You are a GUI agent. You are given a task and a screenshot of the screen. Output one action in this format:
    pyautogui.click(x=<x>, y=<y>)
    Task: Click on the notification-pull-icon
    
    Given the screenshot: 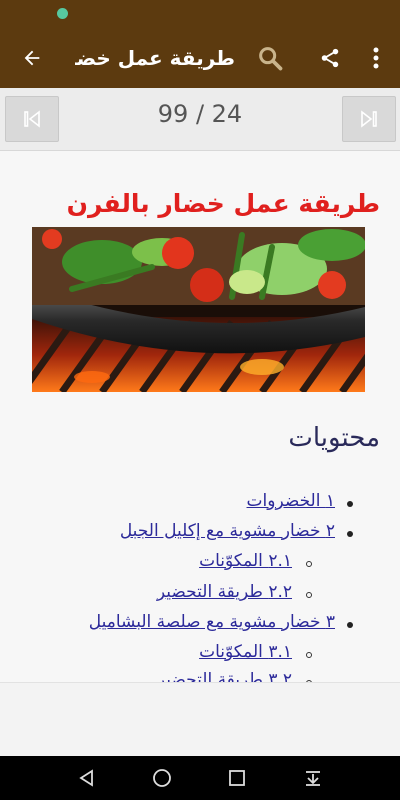 What is the action you would take?
    pyautogui.click(x=313, y=778)
    